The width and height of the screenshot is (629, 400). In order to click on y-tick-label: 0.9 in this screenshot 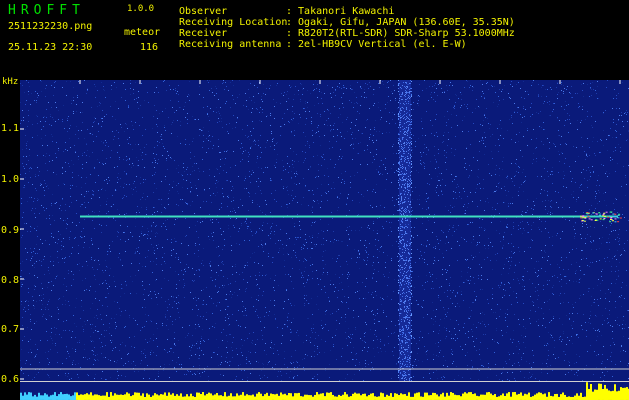, I will do `click(10, 230)`.